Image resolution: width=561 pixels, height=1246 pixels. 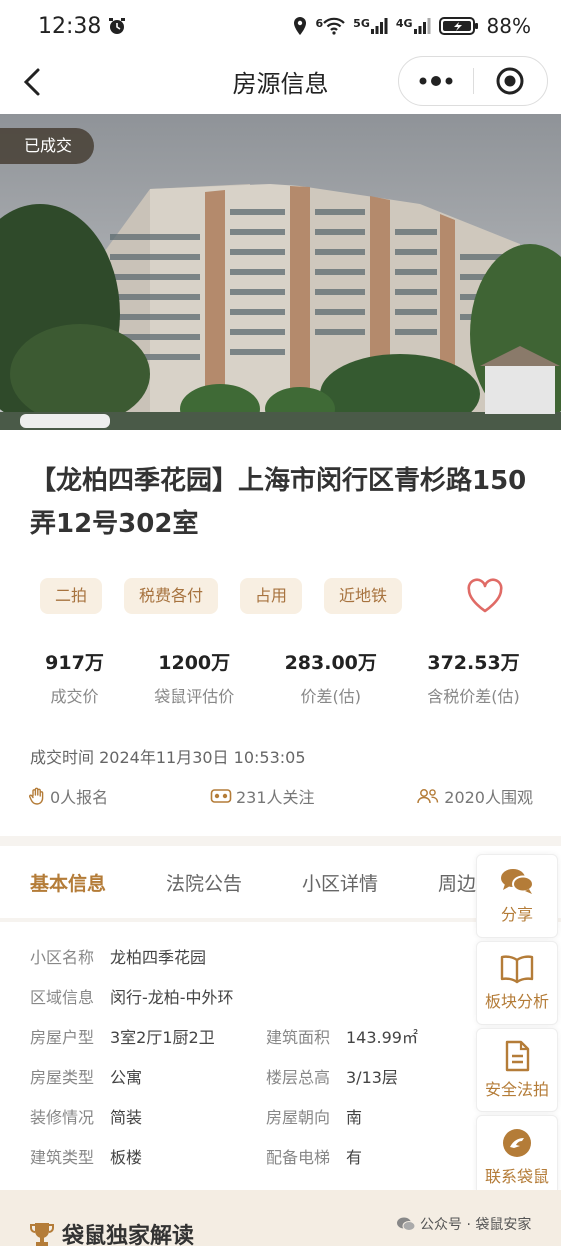 I want to click on hand-icon, so click(x=36, y=796).